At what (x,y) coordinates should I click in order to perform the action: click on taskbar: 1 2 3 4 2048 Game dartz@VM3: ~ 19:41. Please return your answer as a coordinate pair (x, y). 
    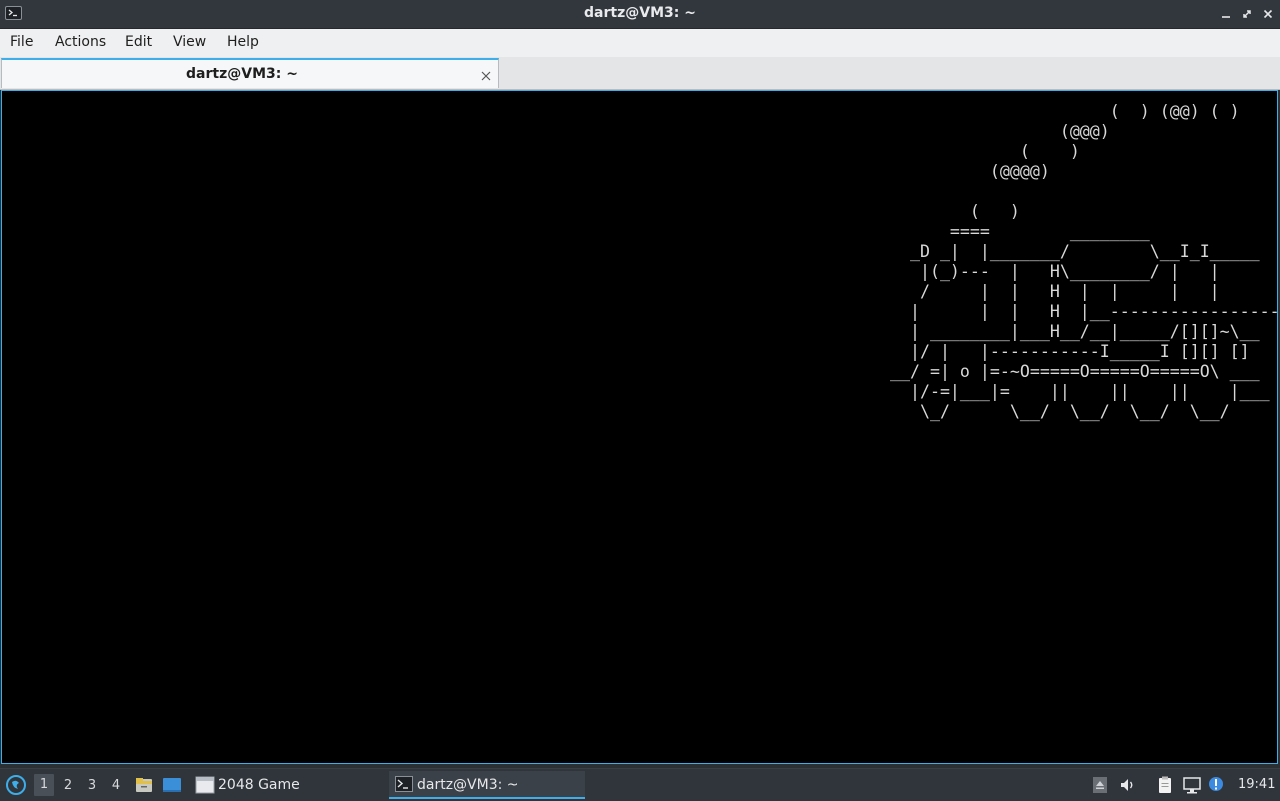
    Looking at the image, I should click on (640, 784).